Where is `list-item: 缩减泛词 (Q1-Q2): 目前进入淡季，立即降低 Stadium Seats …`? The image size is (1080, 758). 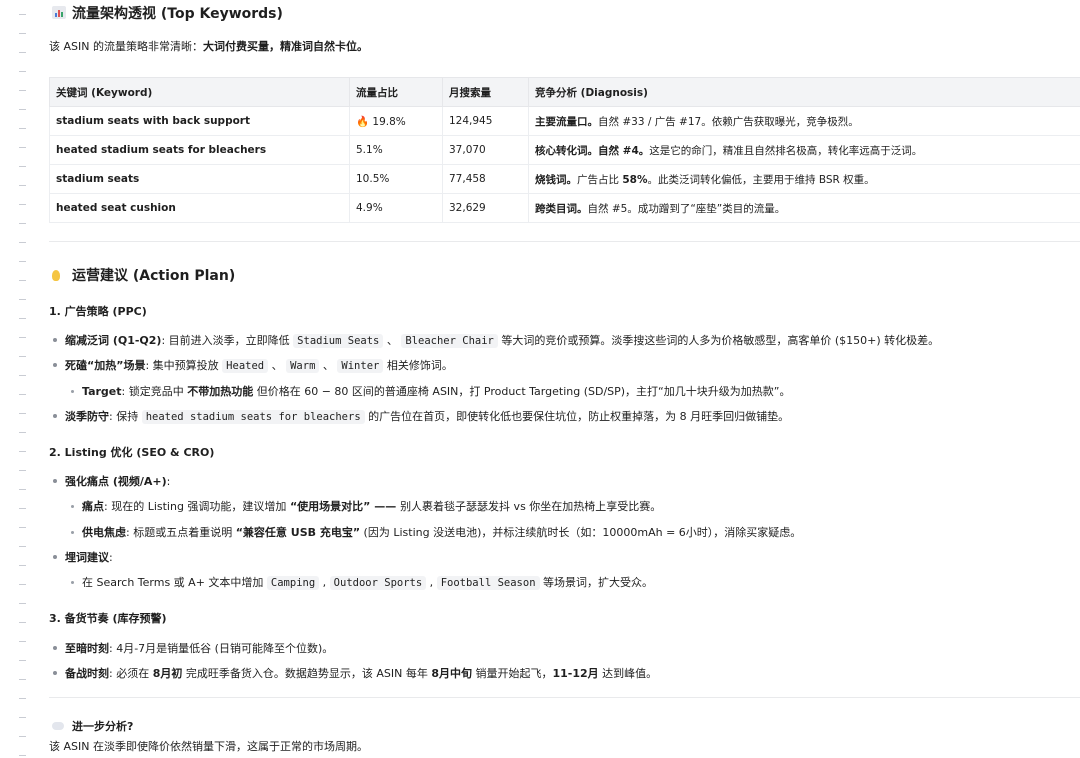 list-item: 缩减泛词 (Q1-Q2): 目前进入淡季，立即降低 Stadium Seats … is located at coordinates (496, 340).